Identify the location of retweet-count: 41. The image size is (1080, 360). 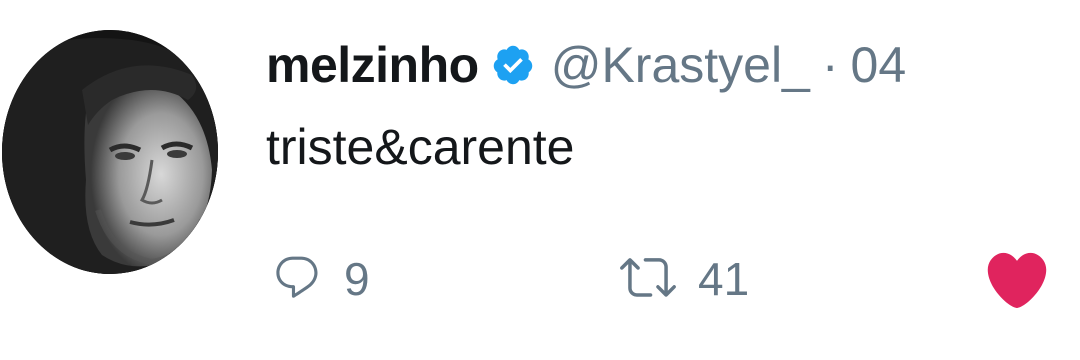
(724, 279).